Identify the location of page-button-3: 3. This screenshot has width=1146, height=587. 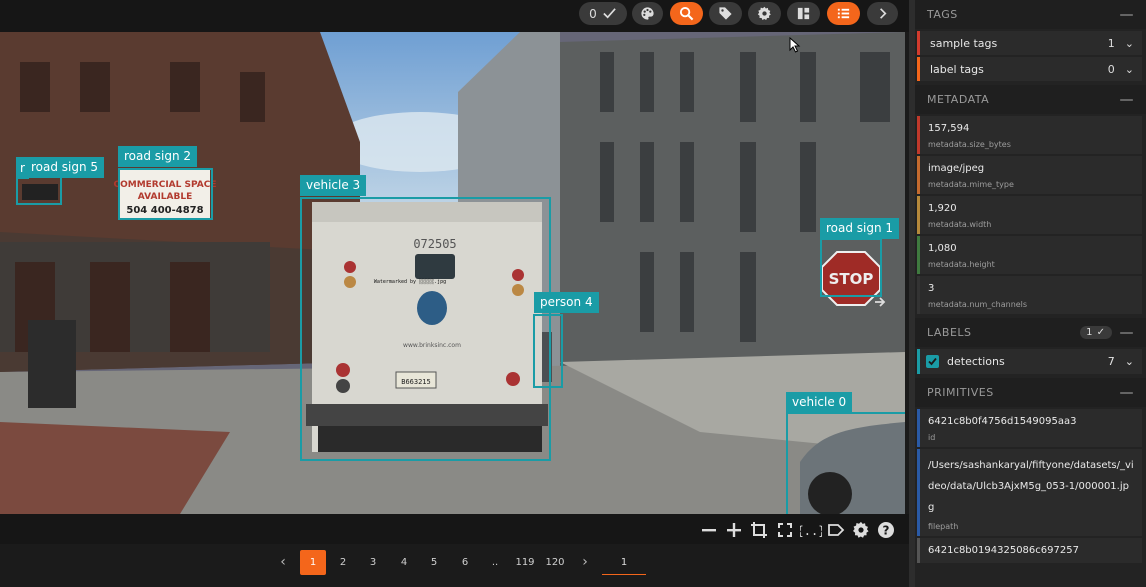
(373, 562).